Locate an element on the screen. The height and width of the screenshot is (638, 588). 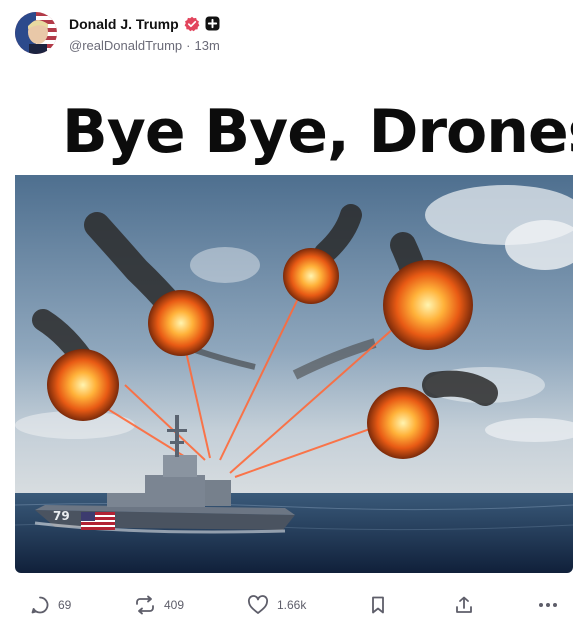
share-icon is located at coordinates (464, 605).